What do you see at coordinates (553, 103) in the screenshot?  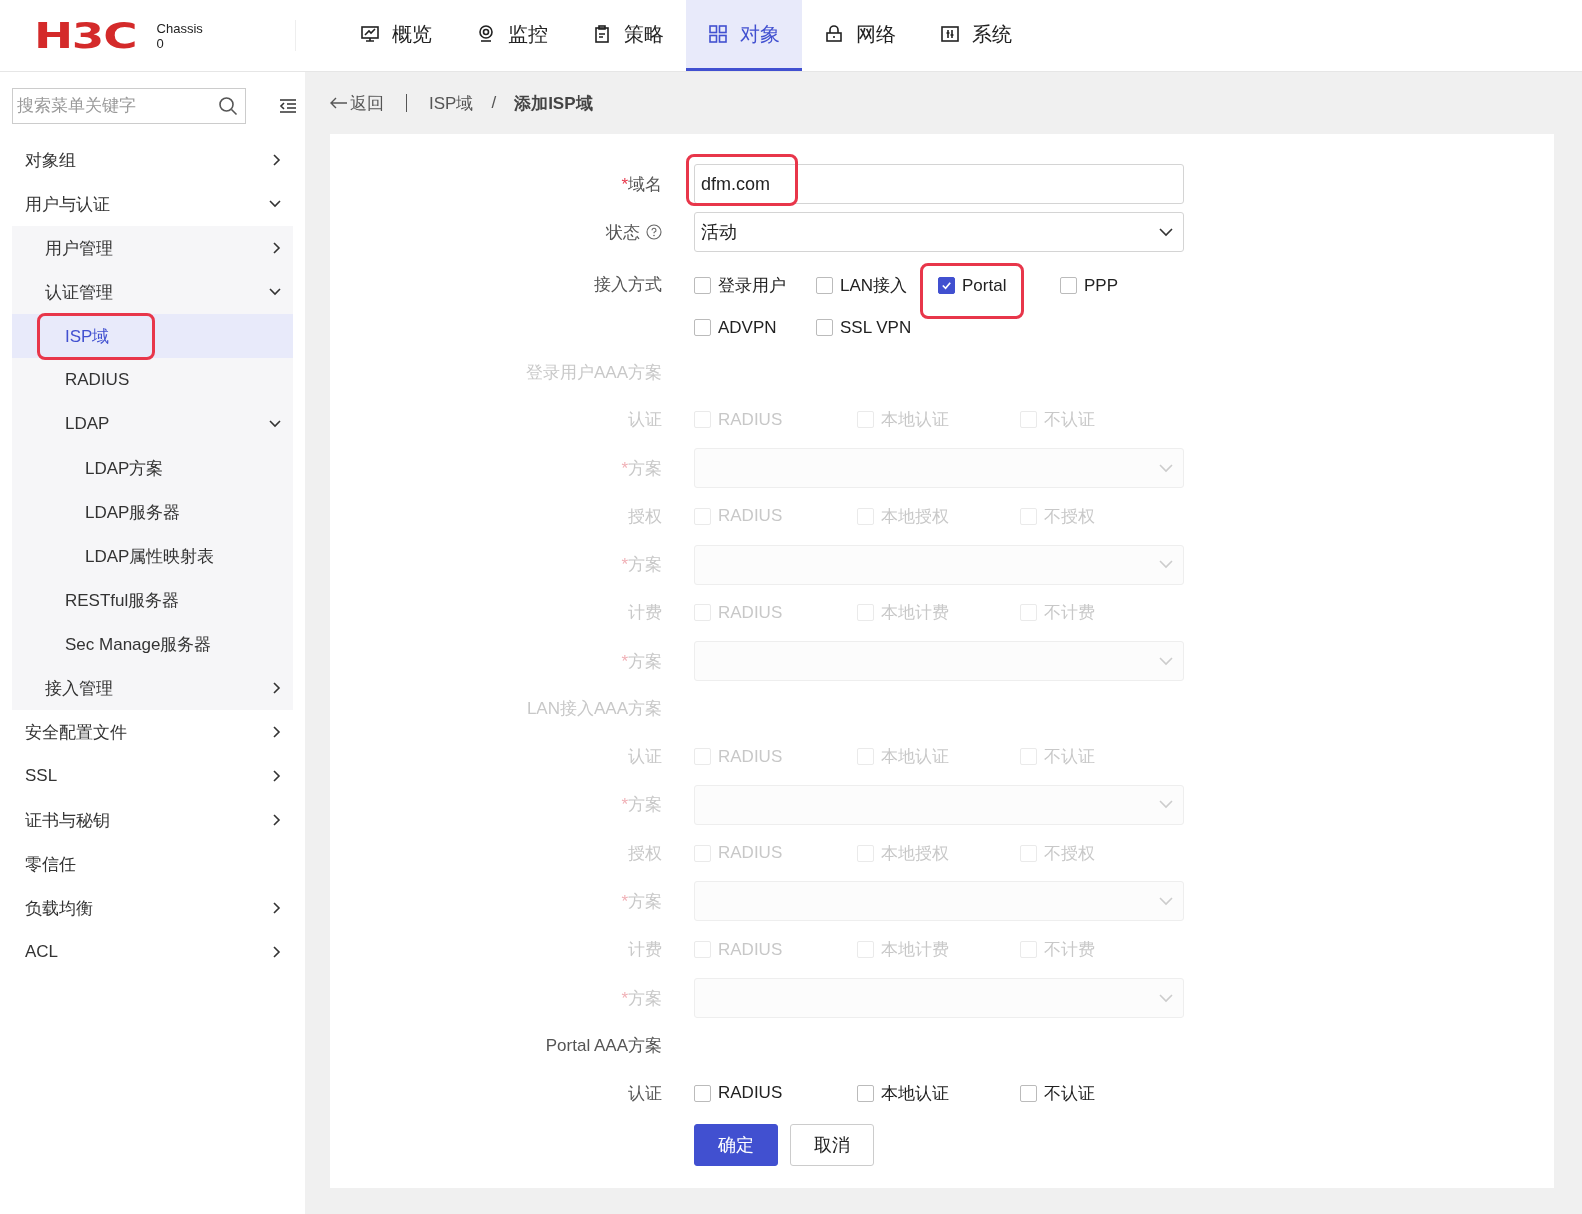 I see `breadcrumb-item: 添加ISP域` at bounding box center [553, 103].